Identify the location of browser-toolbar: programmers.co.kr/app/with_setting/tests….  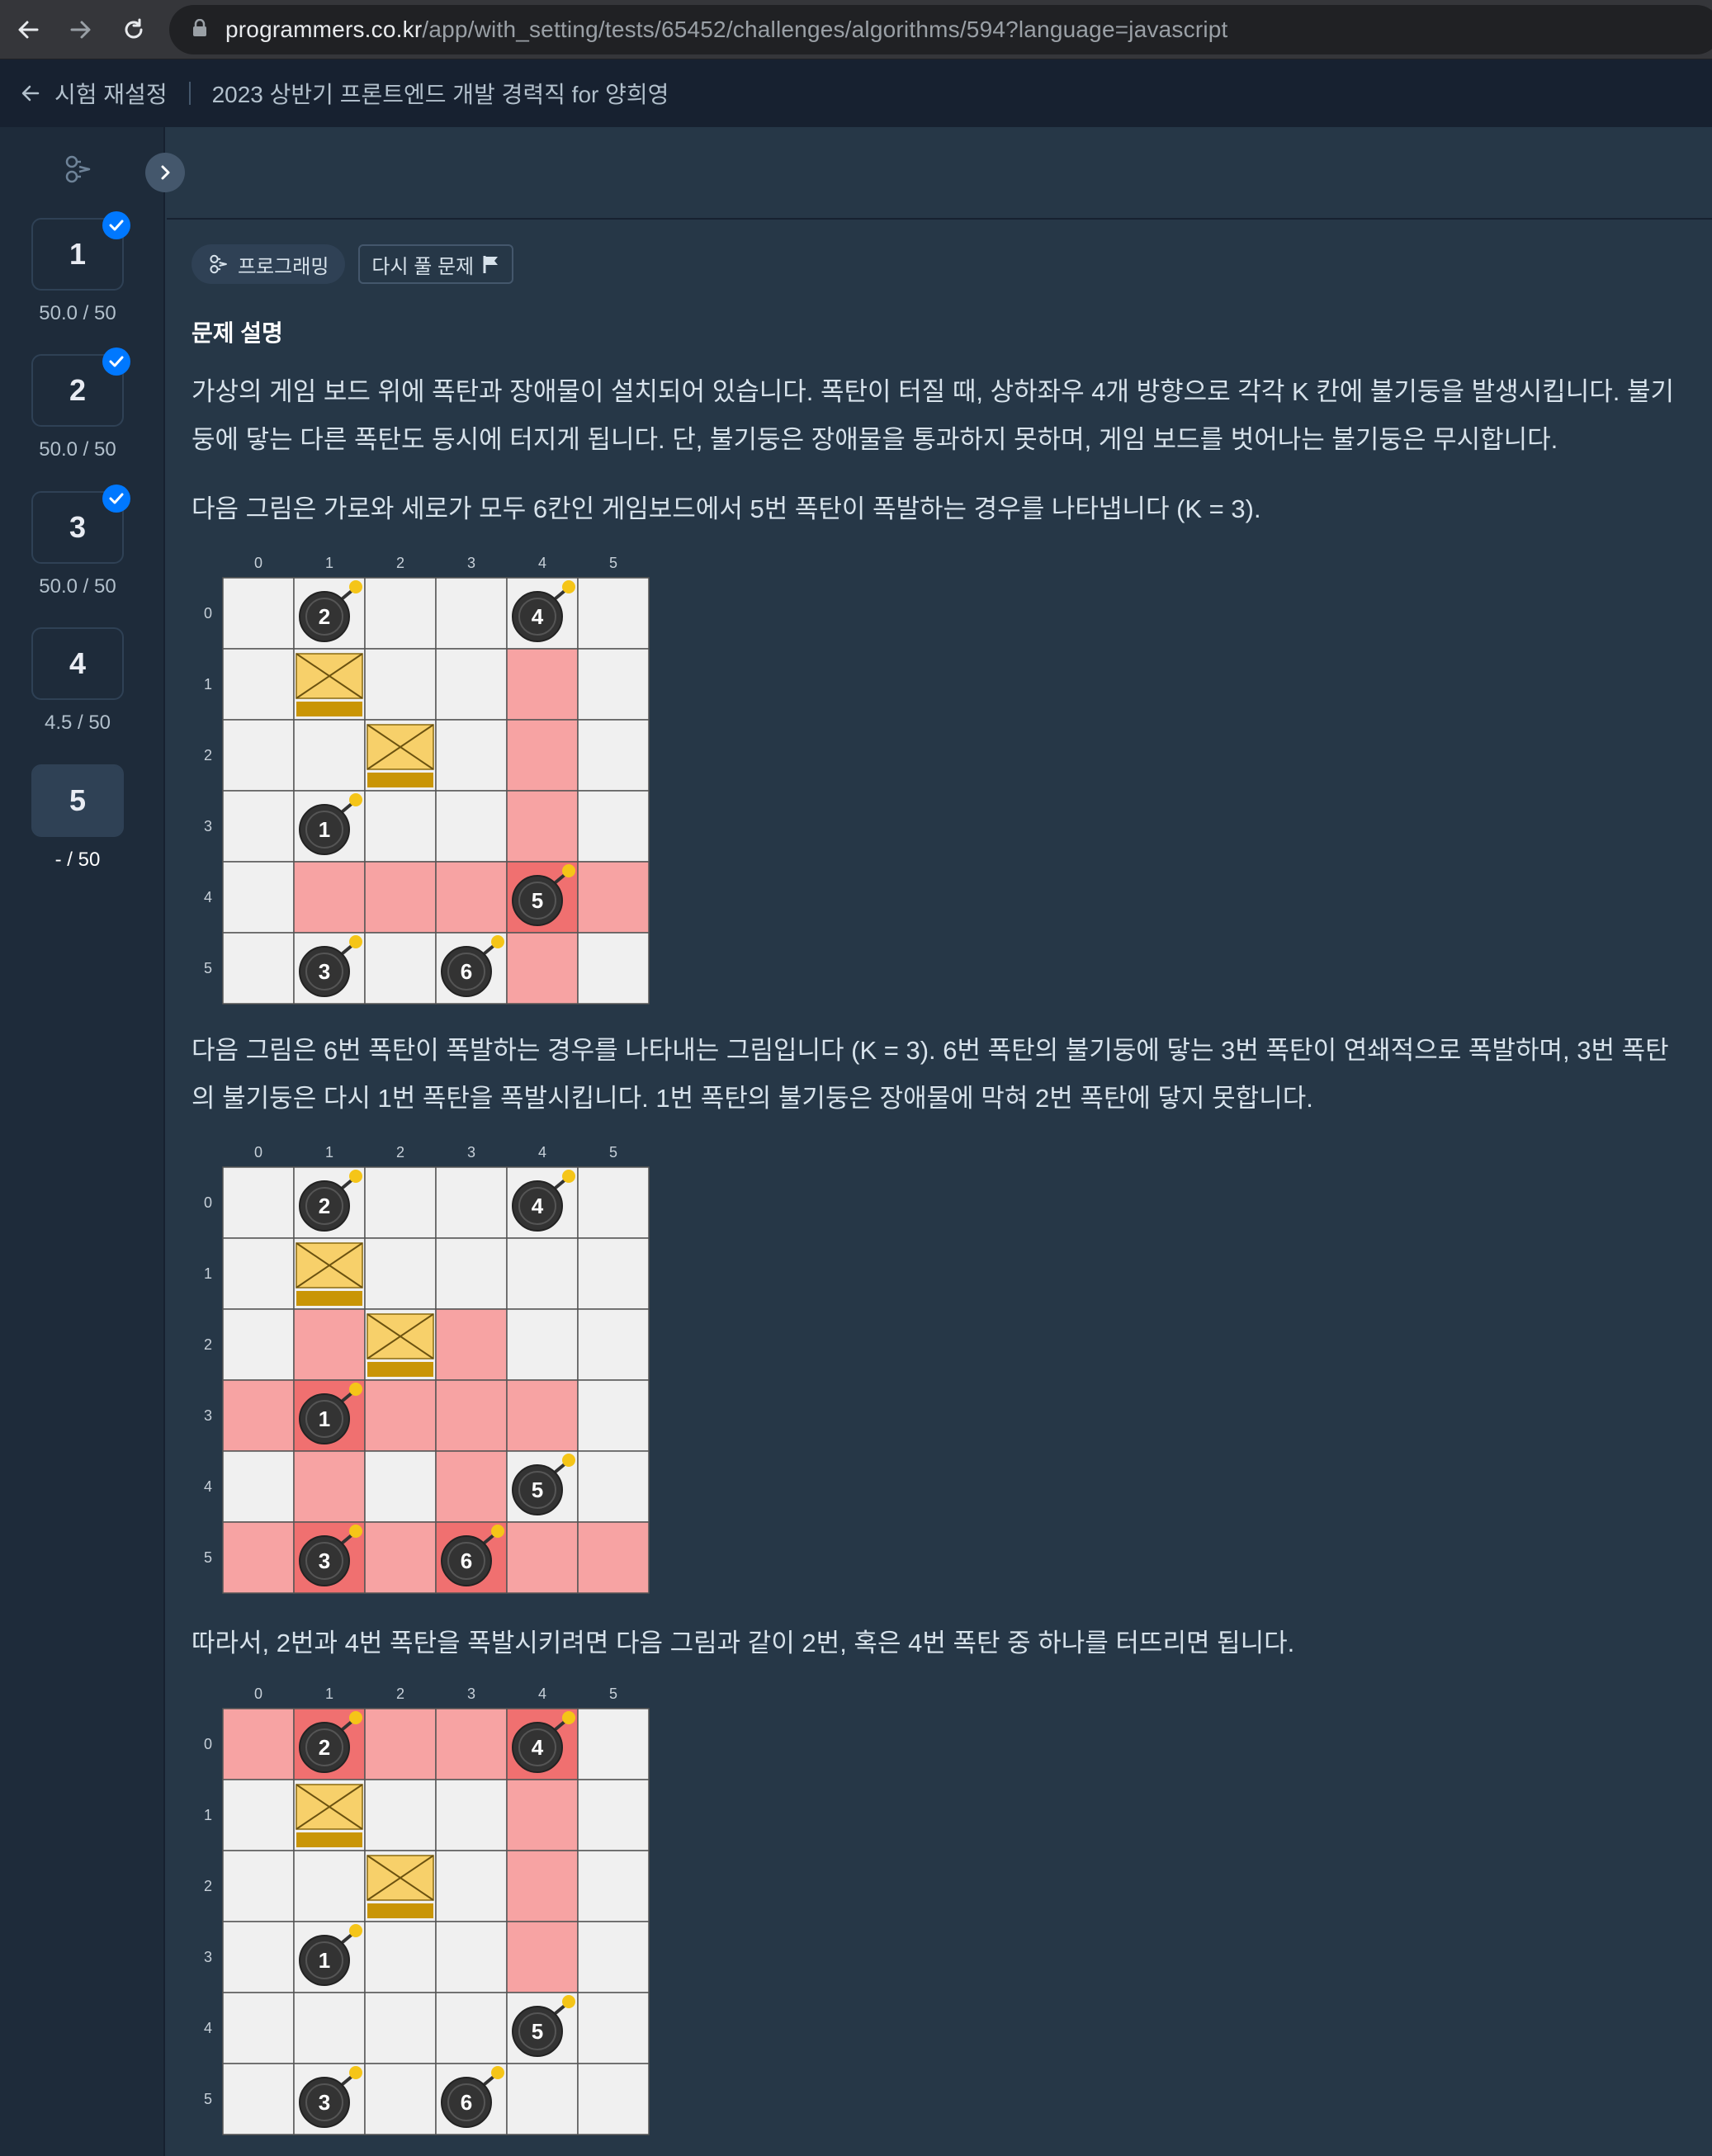
(856, 29).